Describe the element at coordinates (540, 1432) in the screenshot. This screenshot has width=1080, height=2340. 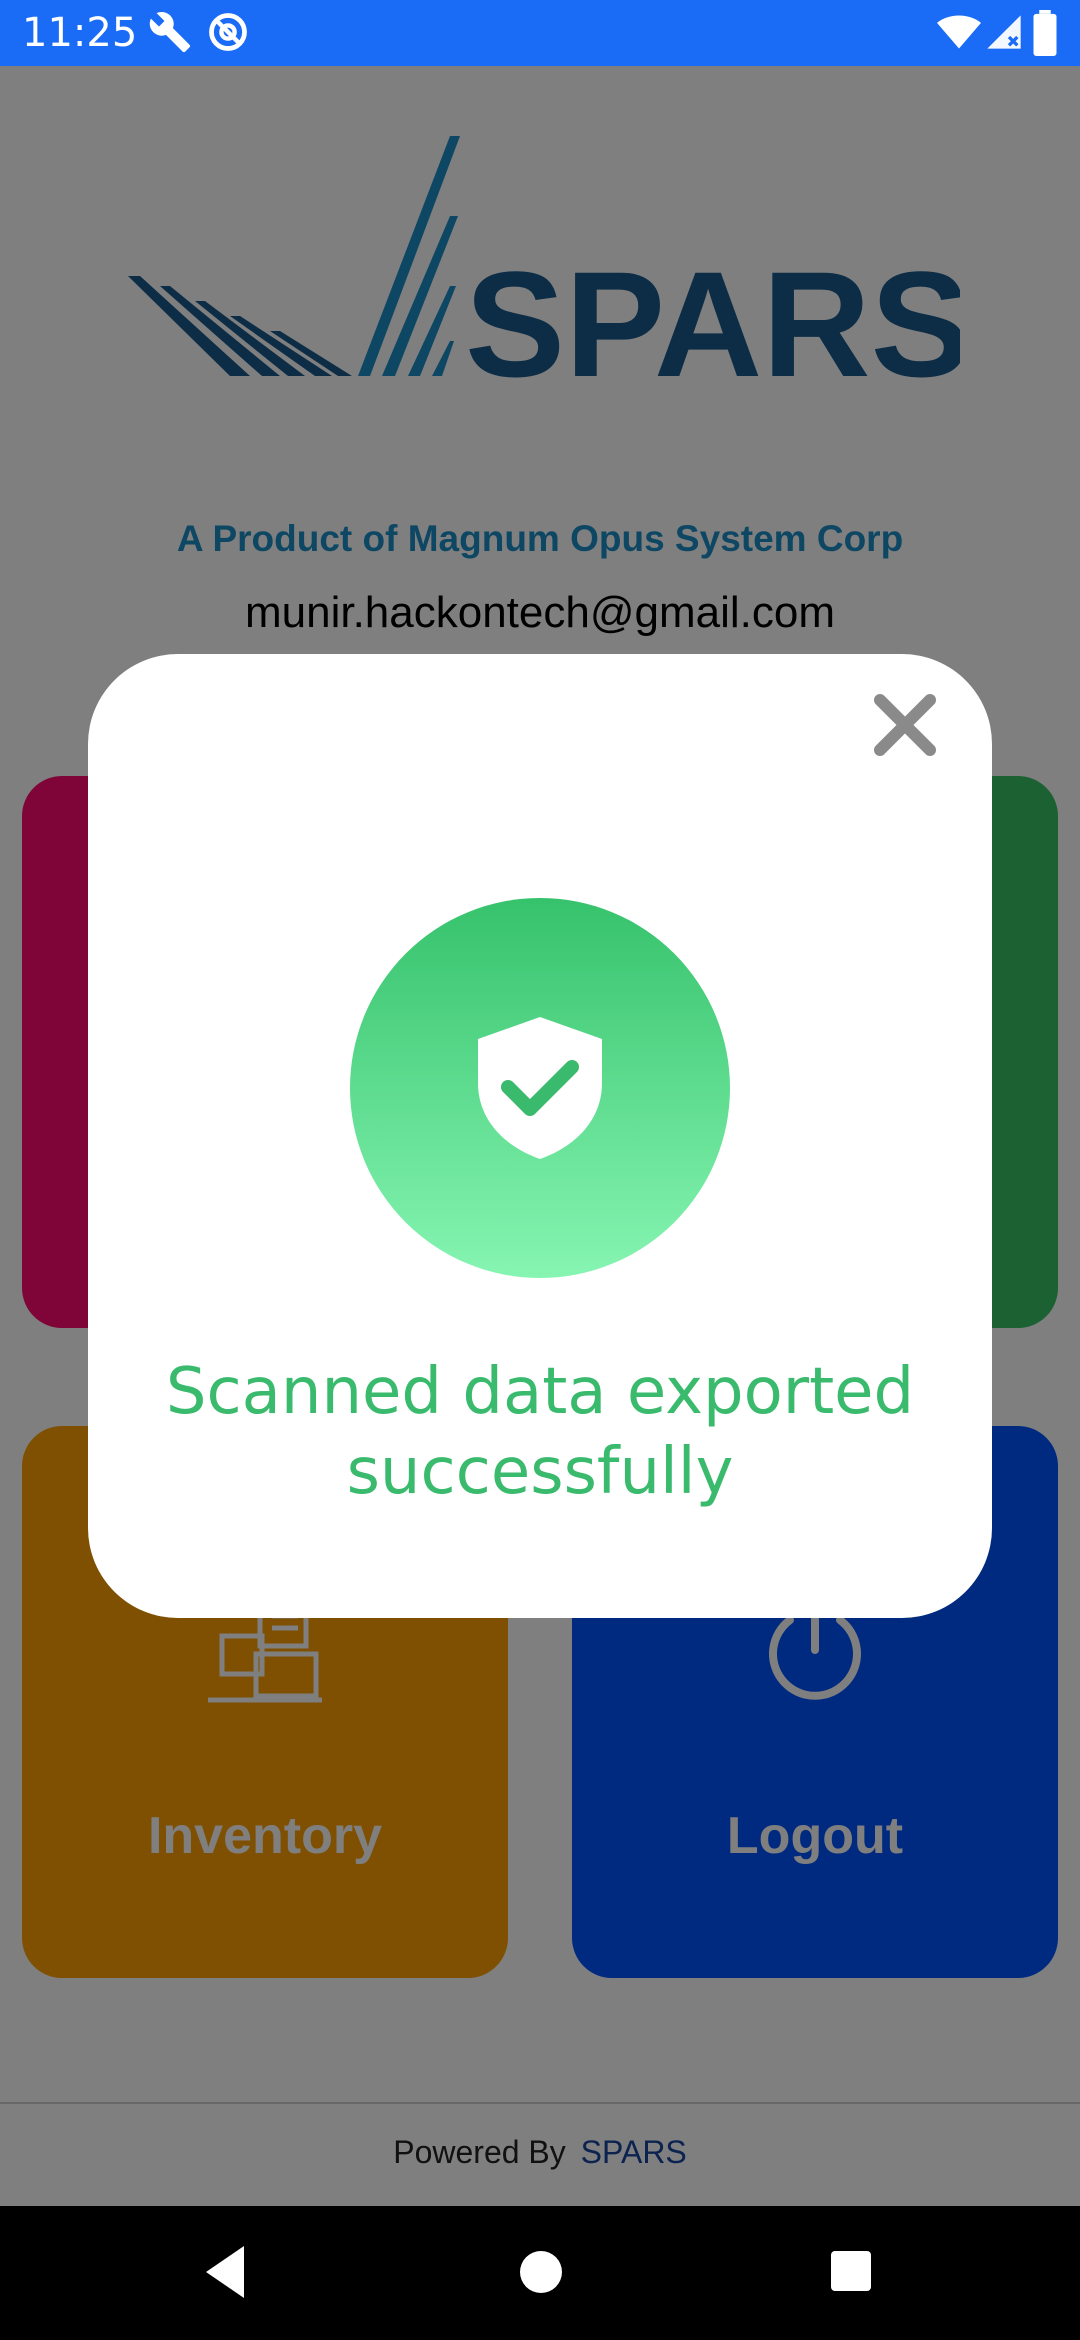
I see `success-message: Scanned data exported successfully` at that location.